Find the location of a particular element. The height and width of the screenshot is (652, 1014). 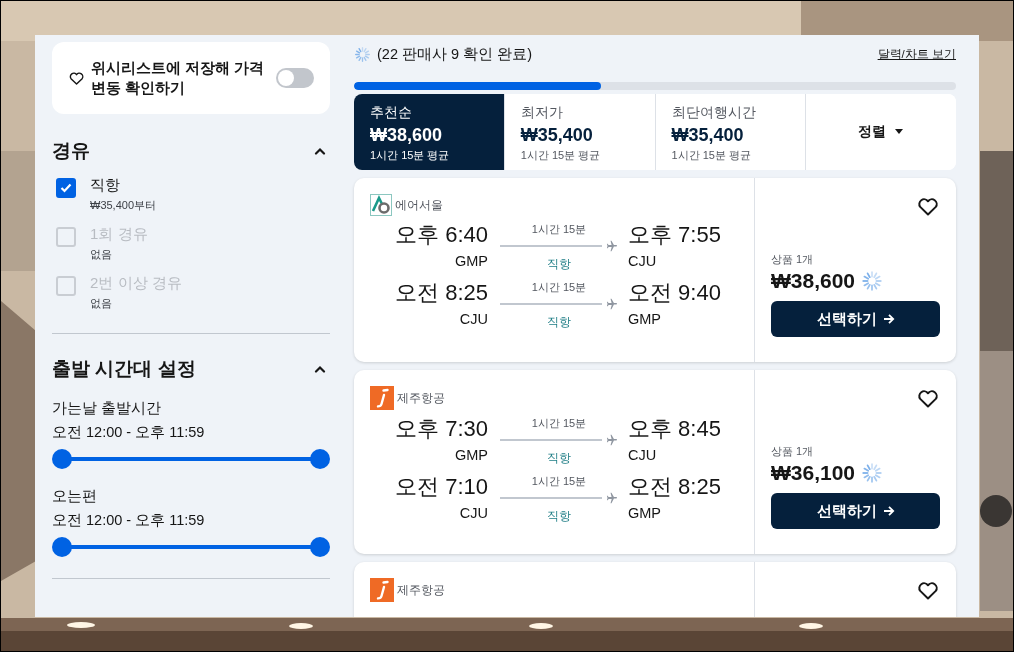

departure-time: 오후 6:40 is located at coordinates (441, 235).